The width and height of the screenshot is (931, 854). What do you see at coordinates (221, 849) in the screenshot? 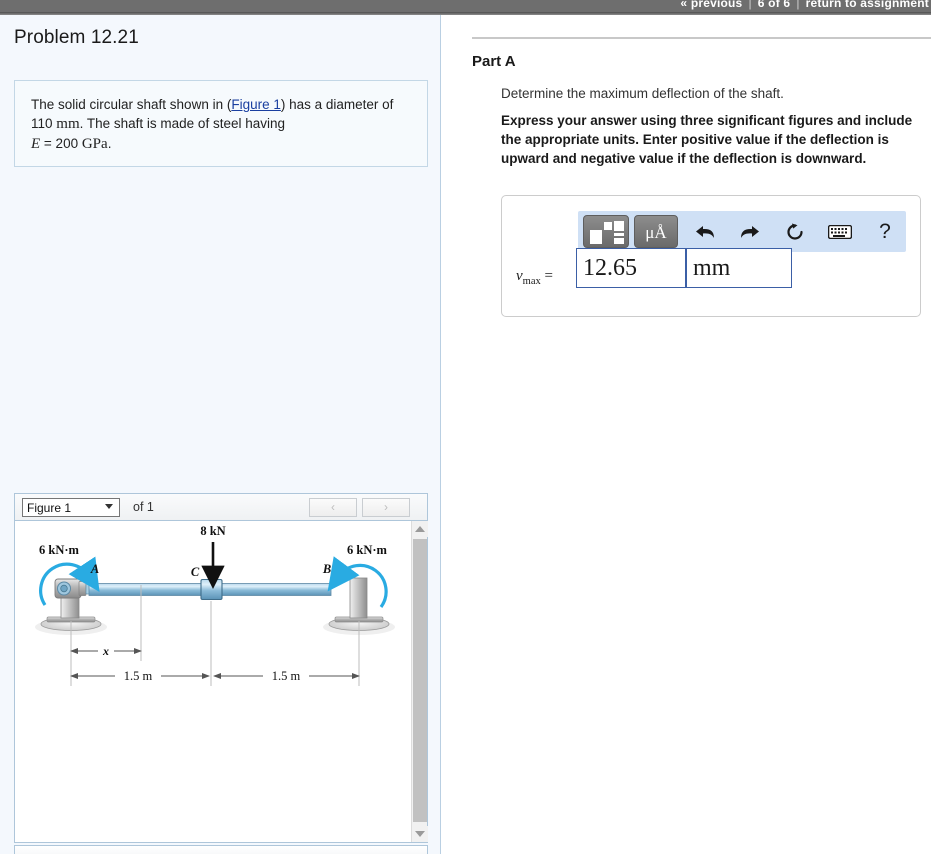
I see `figure-footer-bar` at bounding box center [221, 849].